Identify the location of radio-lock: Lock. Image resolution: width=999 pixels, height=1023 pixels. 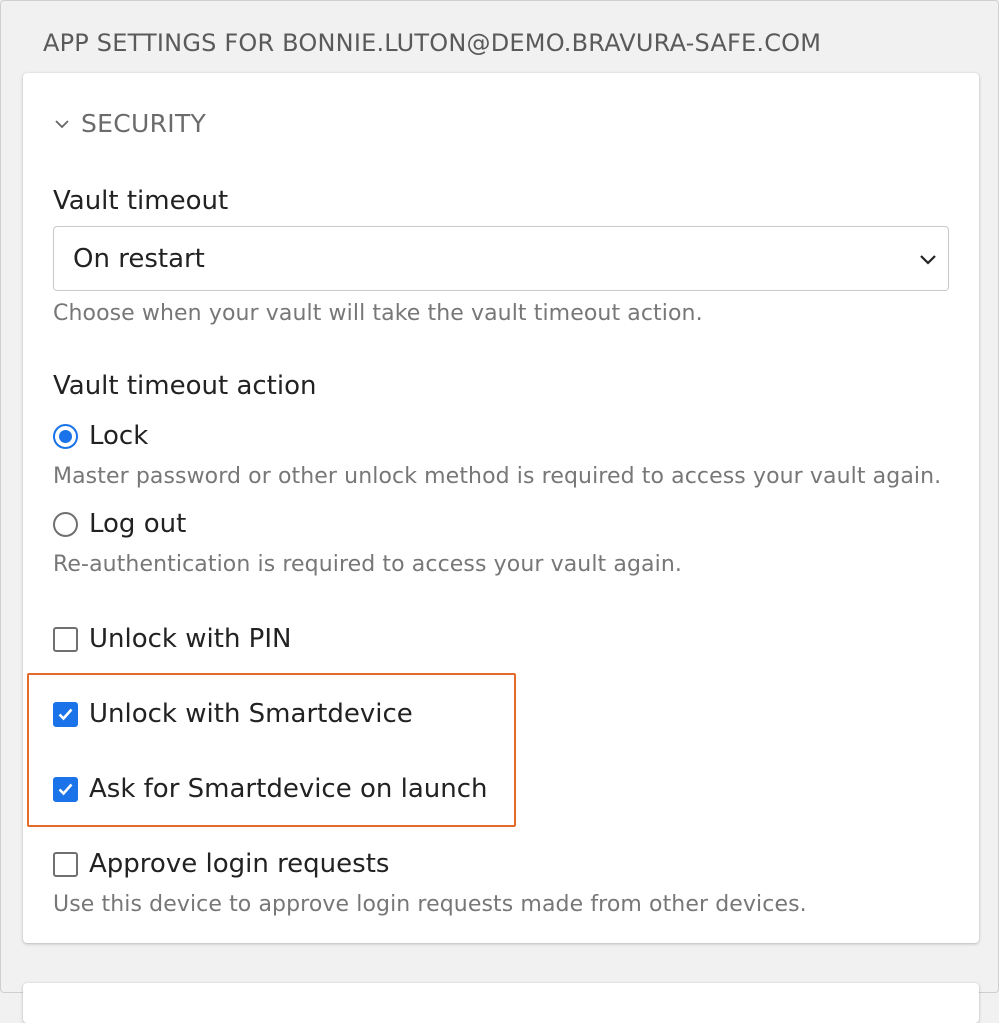
(100, 436).